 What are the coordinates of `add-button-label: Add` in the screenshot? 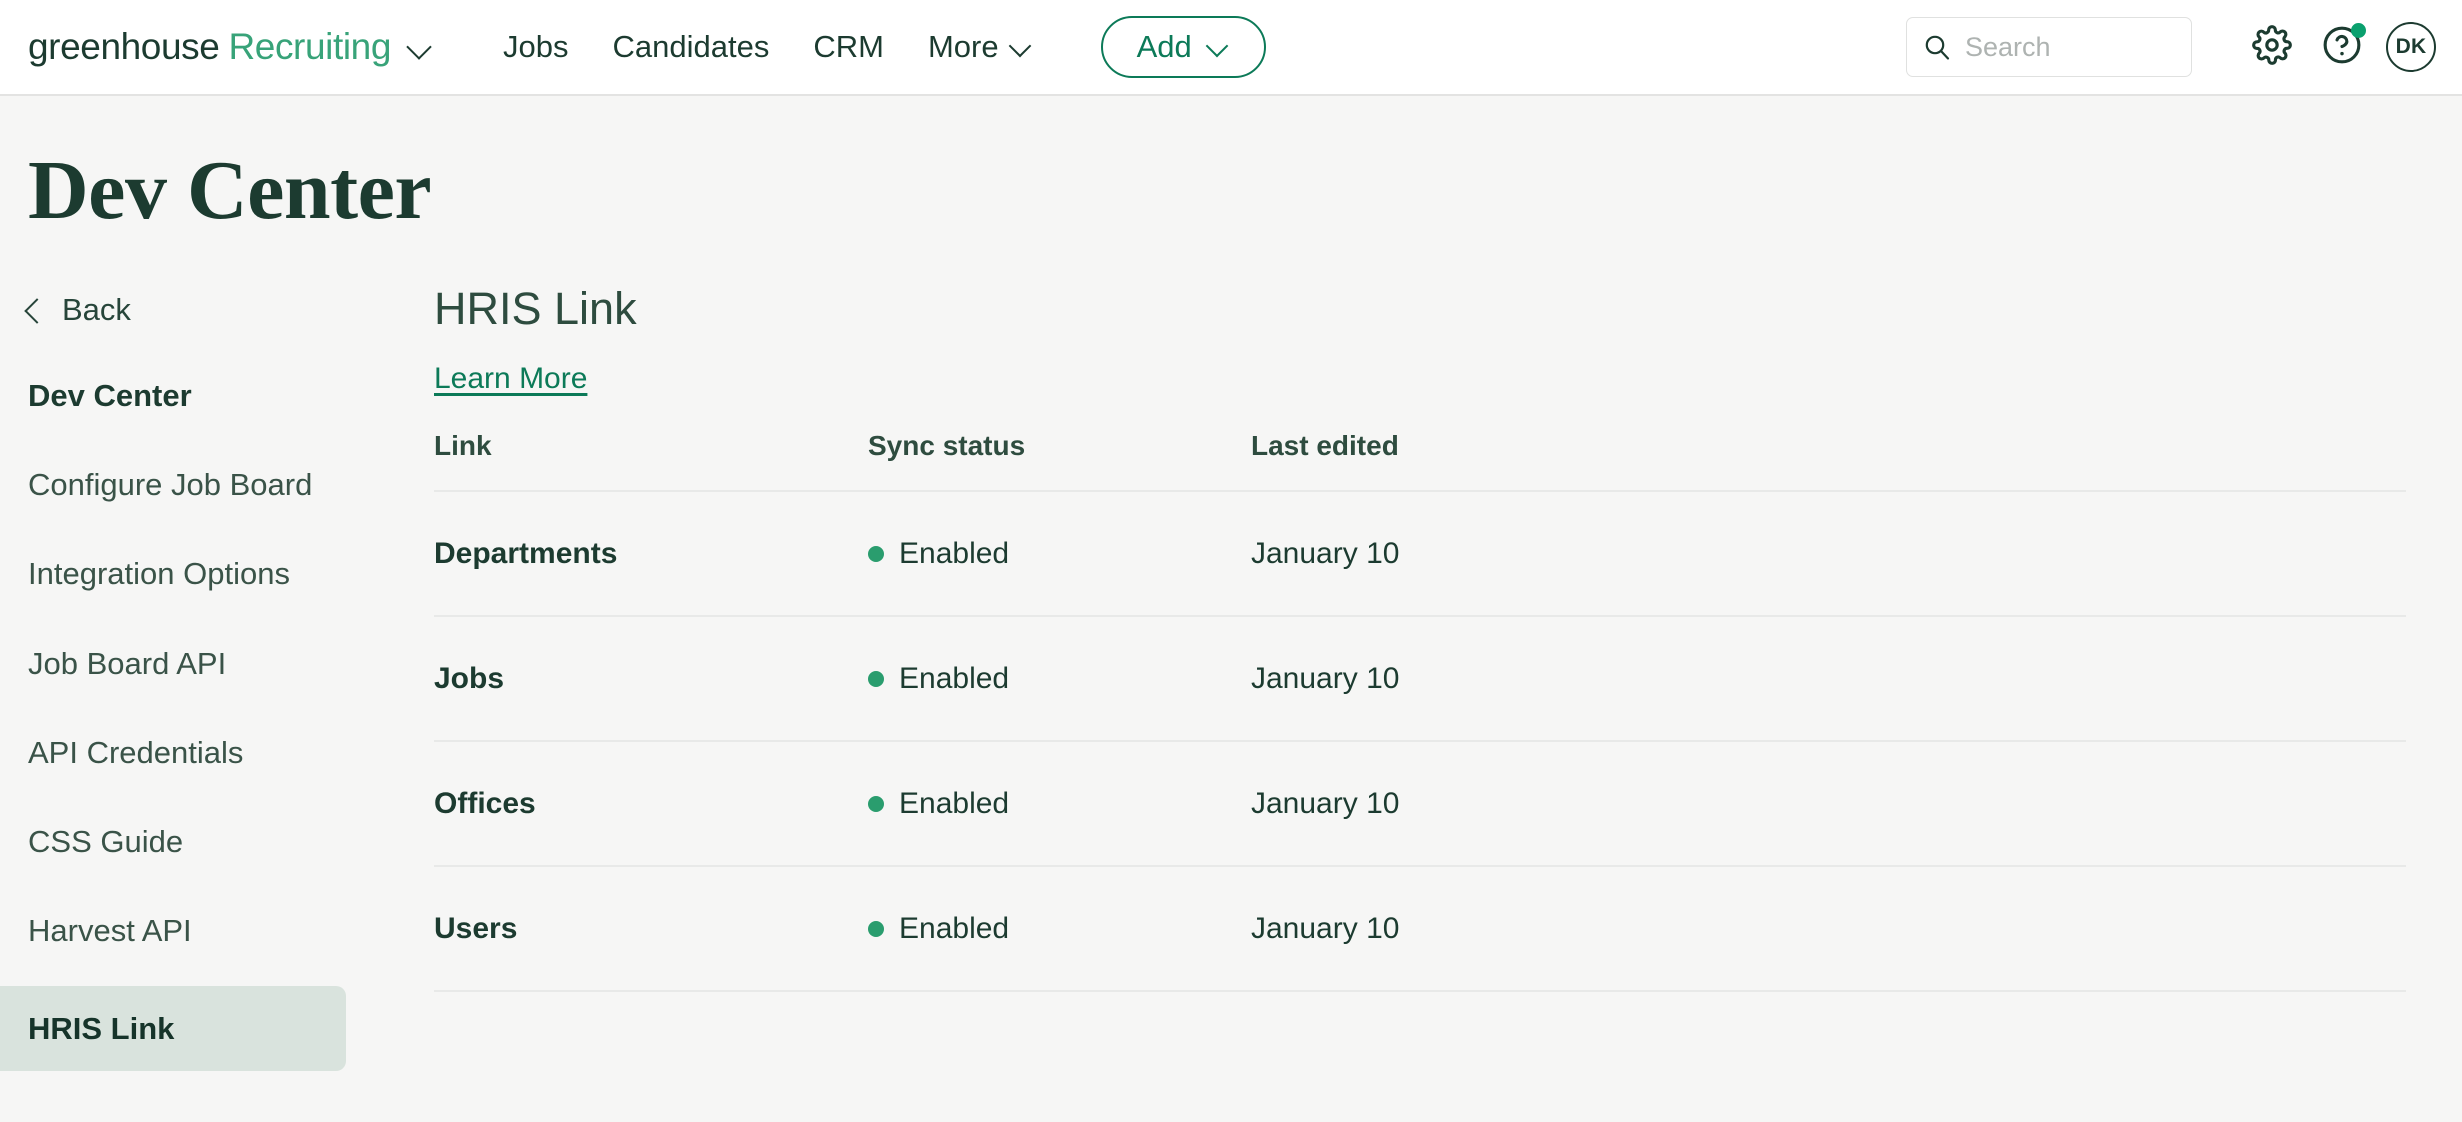 It's located at (1164, 46).